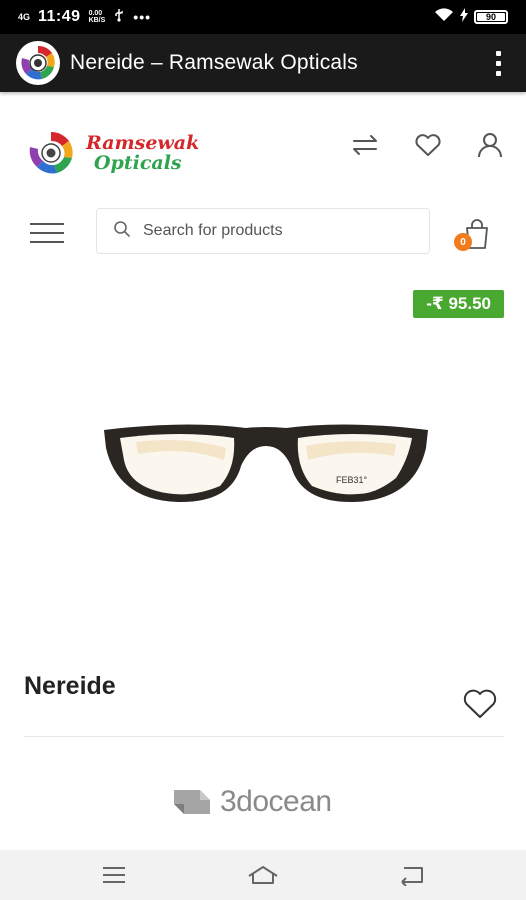 The image size is (526, 900). Describe the element at coordinates (490, 145) in the screenshot. I see `user-icon` at that location.